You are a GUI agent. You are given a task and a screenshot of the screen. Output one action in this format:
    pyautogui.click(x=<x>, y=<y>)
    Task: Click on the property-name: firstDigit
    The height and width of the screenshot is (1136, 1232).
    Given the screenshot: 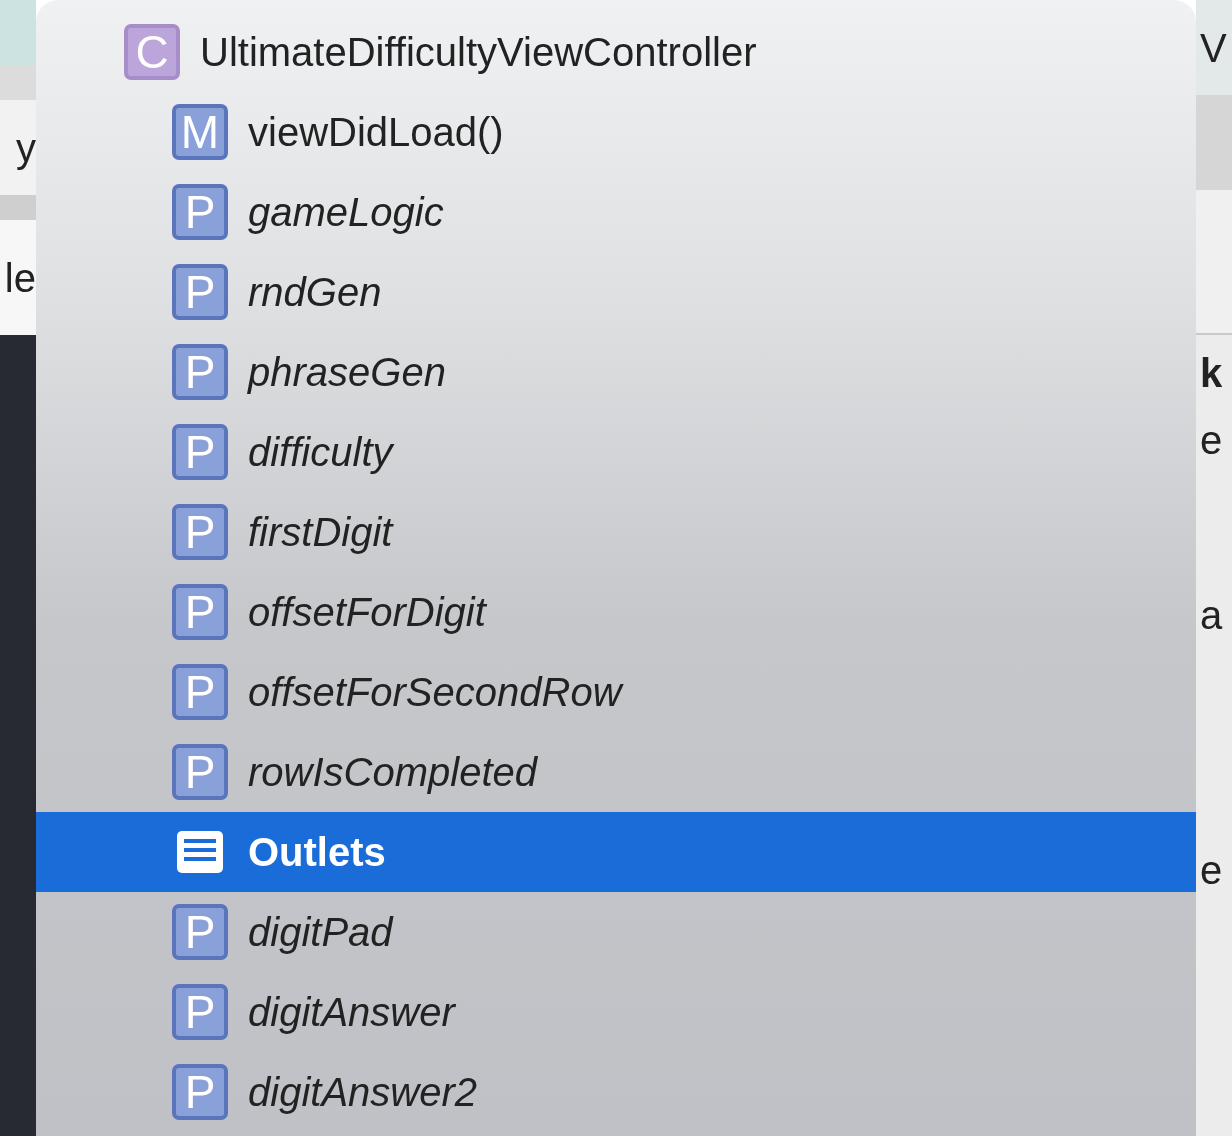 What is the action you would take?
    pyautogui.click(x=320, y=532)
    